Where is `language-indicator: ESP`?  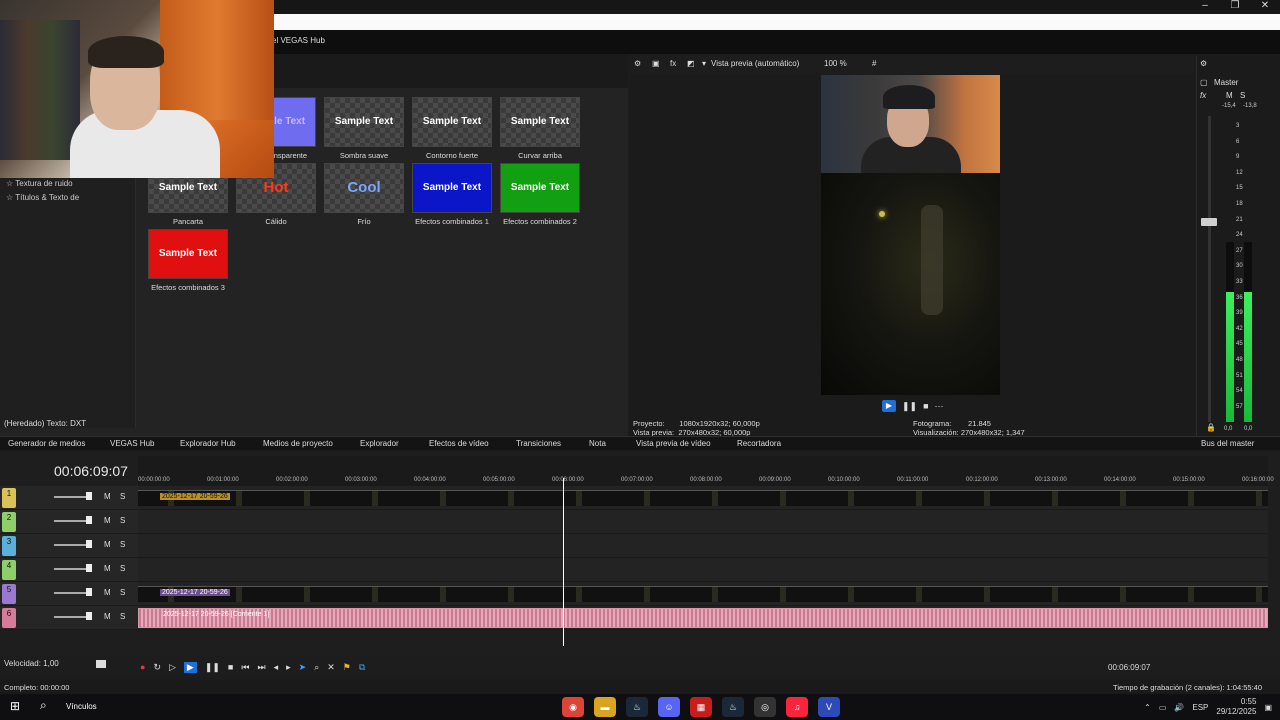 language-indicator: ESP is located at coordinates (1200, 707).